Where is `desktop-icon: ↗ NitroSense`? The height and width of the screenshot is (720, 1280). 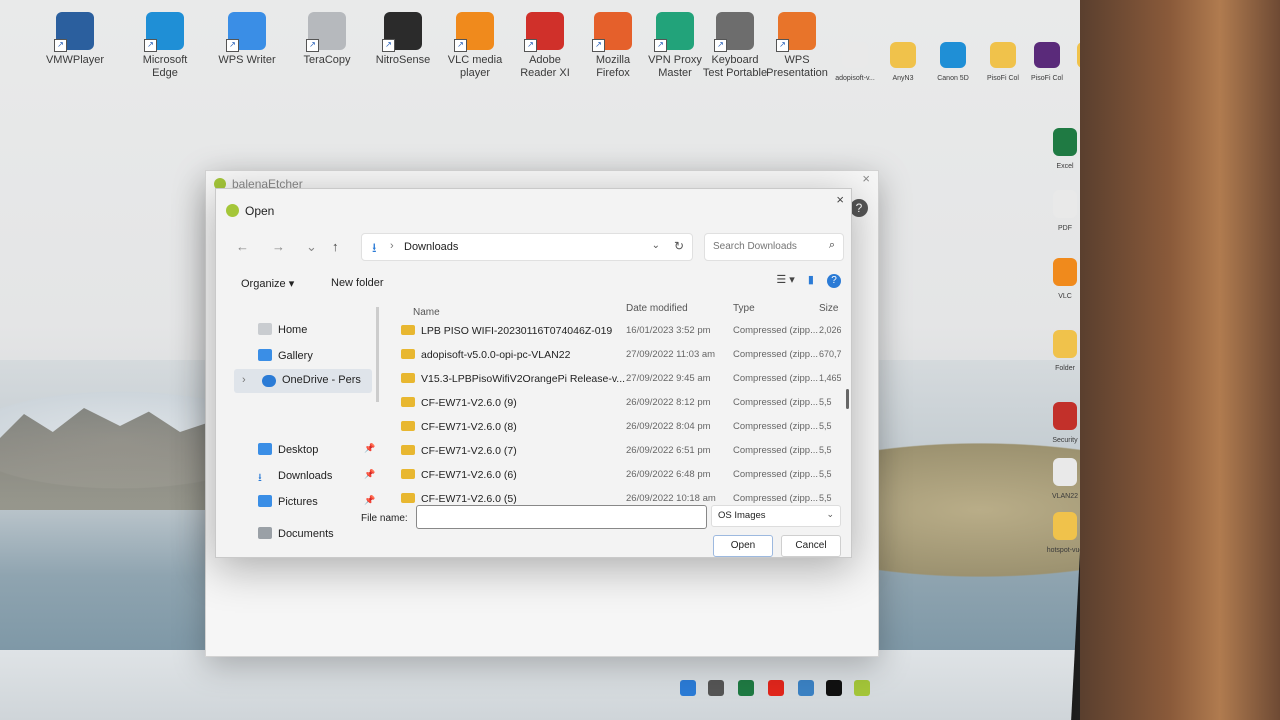 desktop-icon: ↗ NitroSense is located at coordinates (403, 39).